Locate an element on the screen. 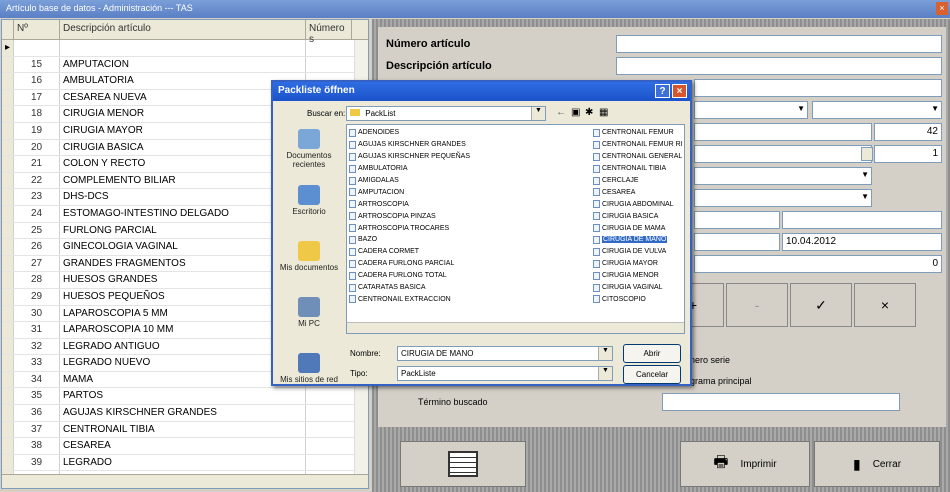  place-documents: Mis documentos is located at coordinates (309, 267).